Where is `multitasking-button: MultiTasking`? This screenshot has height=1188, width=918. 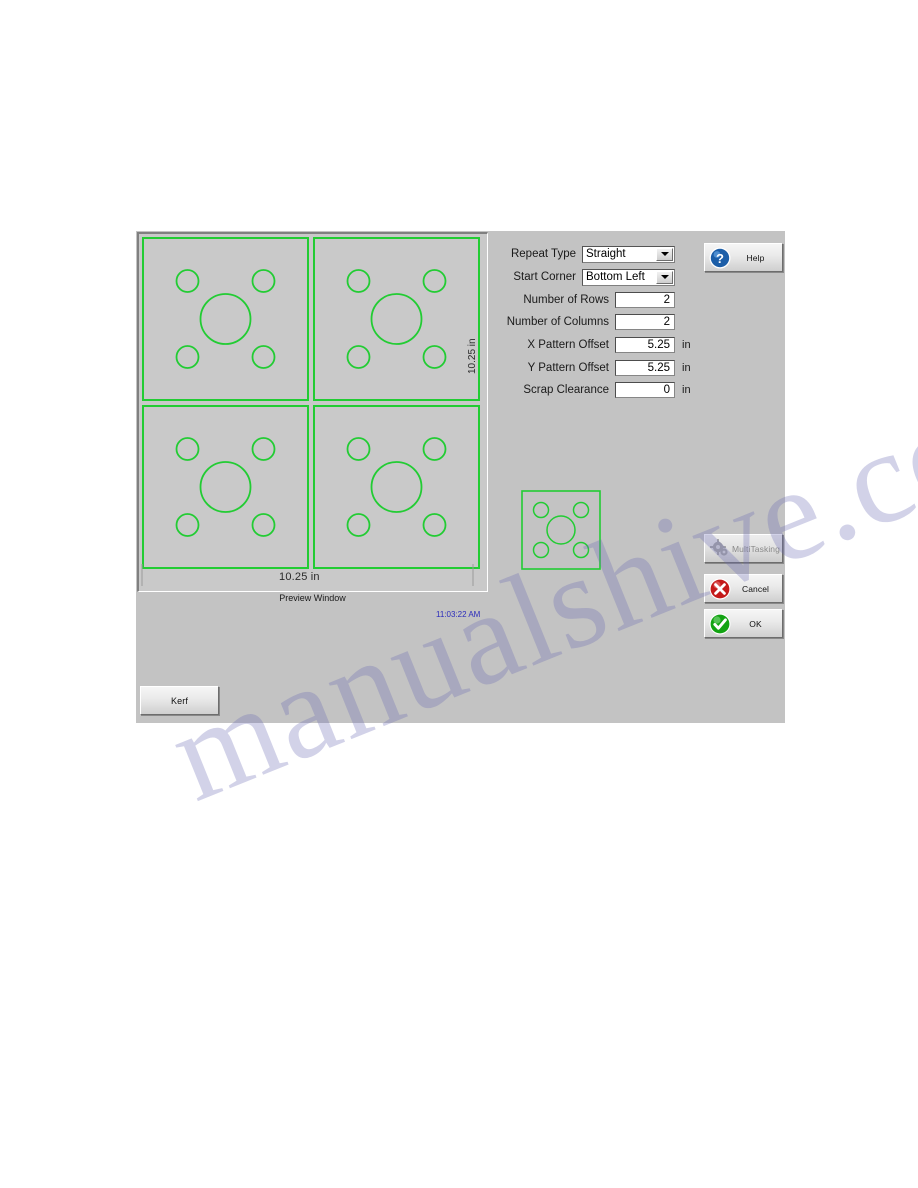
multitasking-button: MultiTasking is located at coordinates (743, 548).